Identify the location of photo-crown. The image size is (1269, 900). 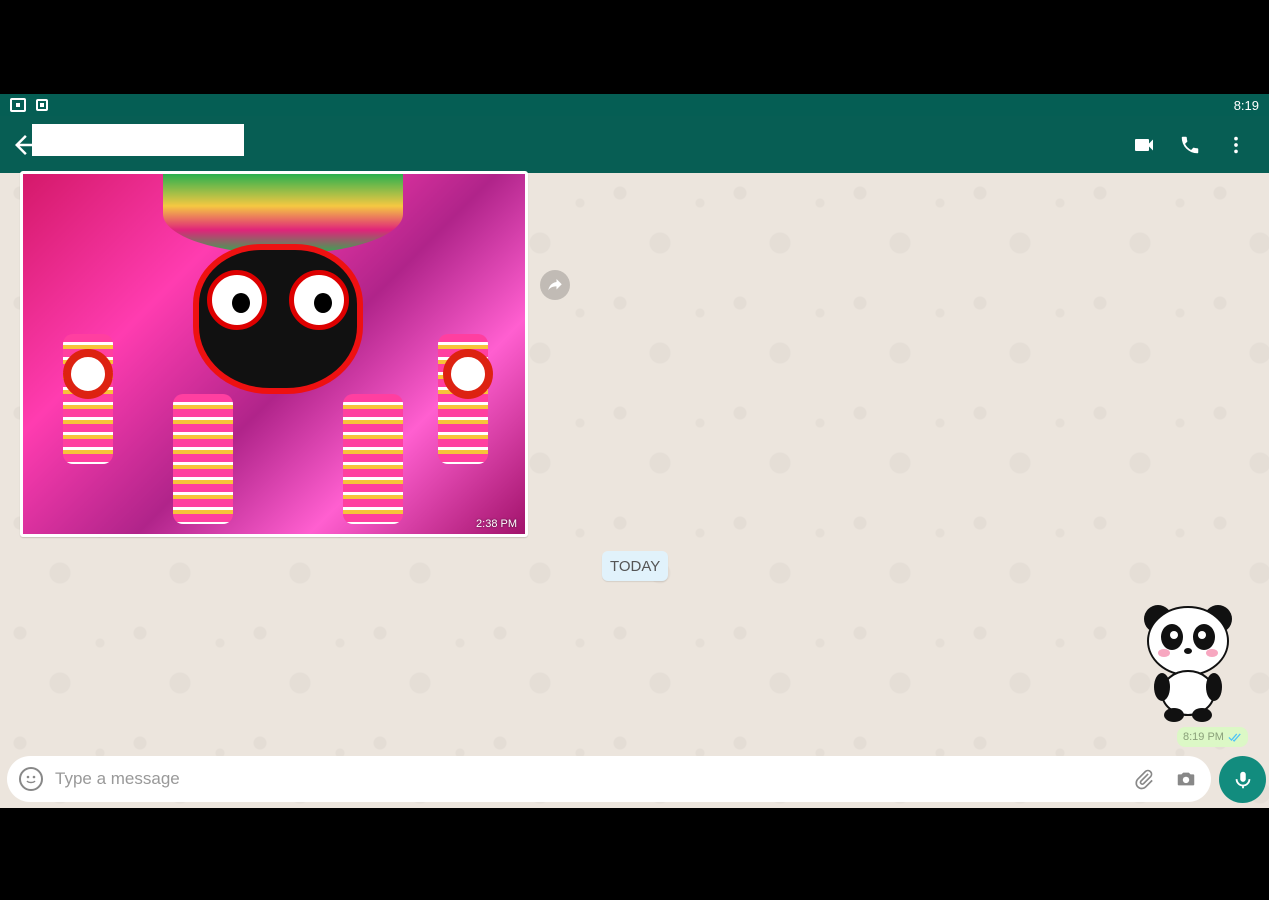
(283, 214).